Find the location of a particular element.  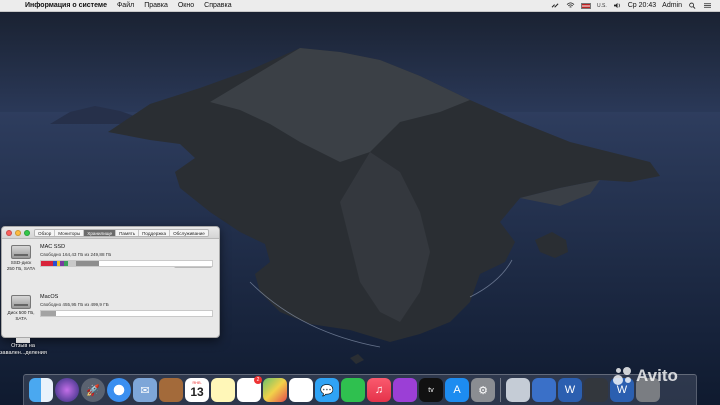

wifi-icon is located at coordinates (570, 5).